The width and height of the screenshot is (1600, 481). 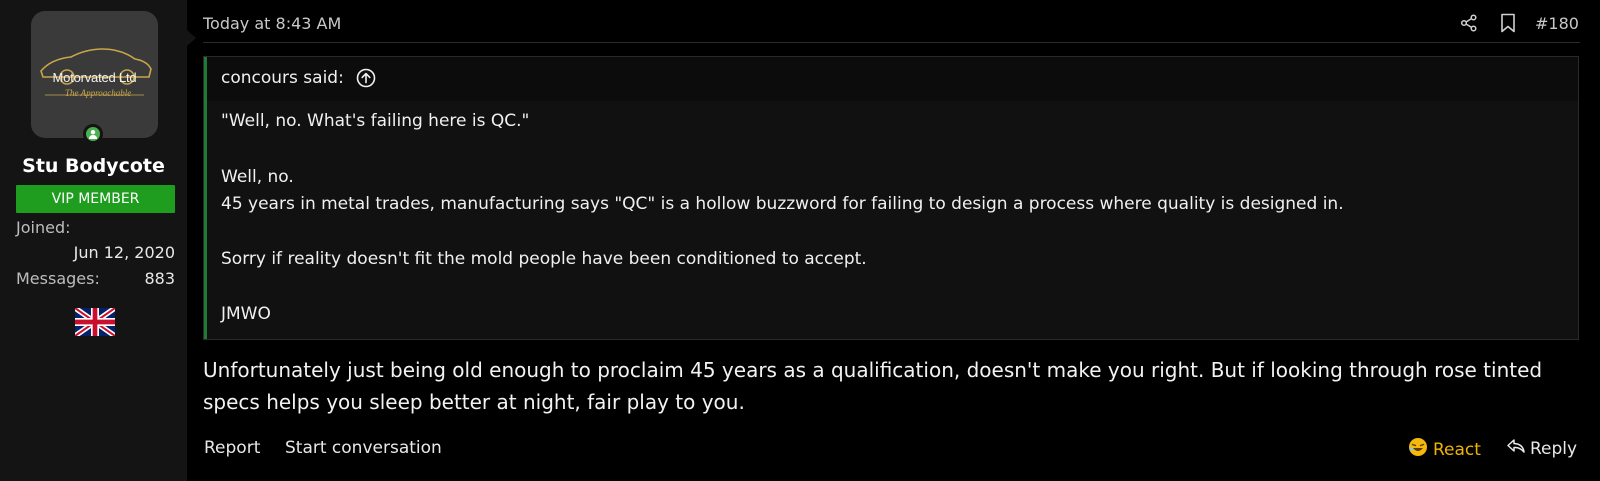 What do you see at coordinates (257, 177) in the screenshot?
I see `quote-line: Well, no.` at bounding box center [257, 177].